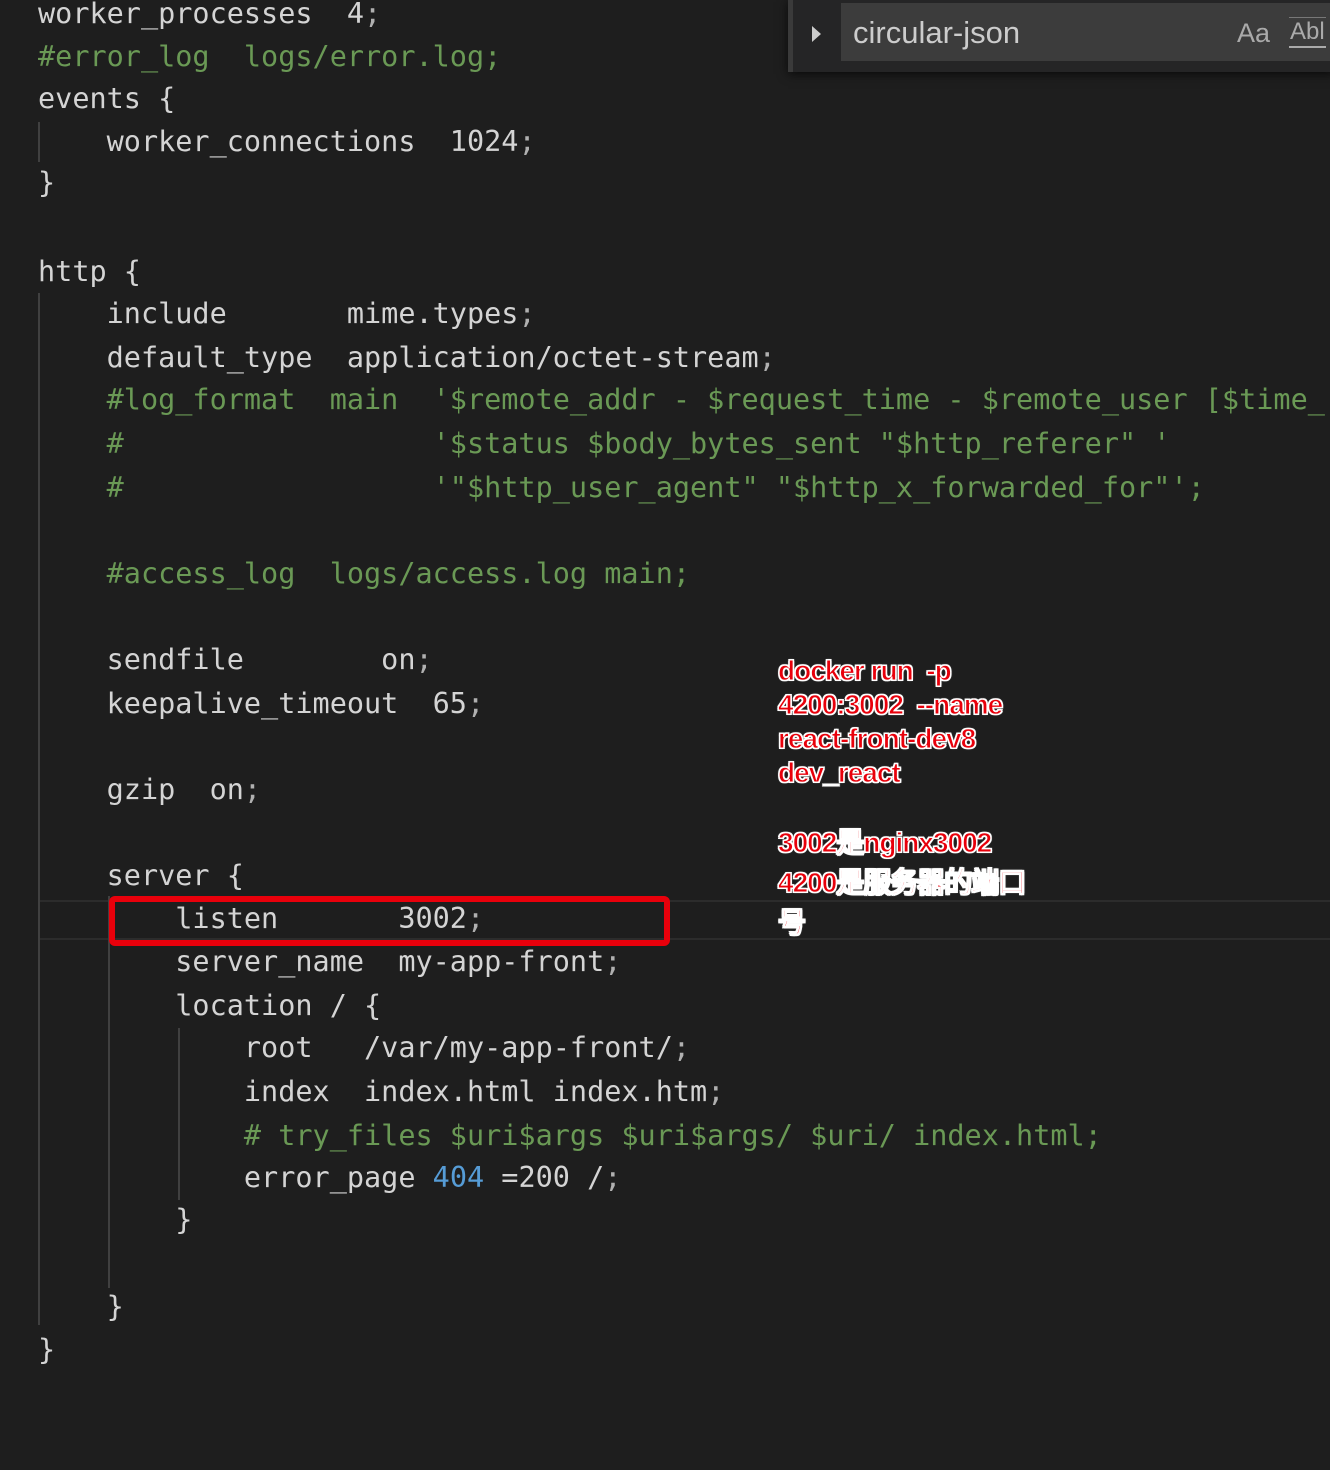 The image size is (1330, 1470). What do you see at coordinates (373, 1091) in the screenshot?
I see `code-token: index index.html index.htm` at bounding box center [373, 1091].